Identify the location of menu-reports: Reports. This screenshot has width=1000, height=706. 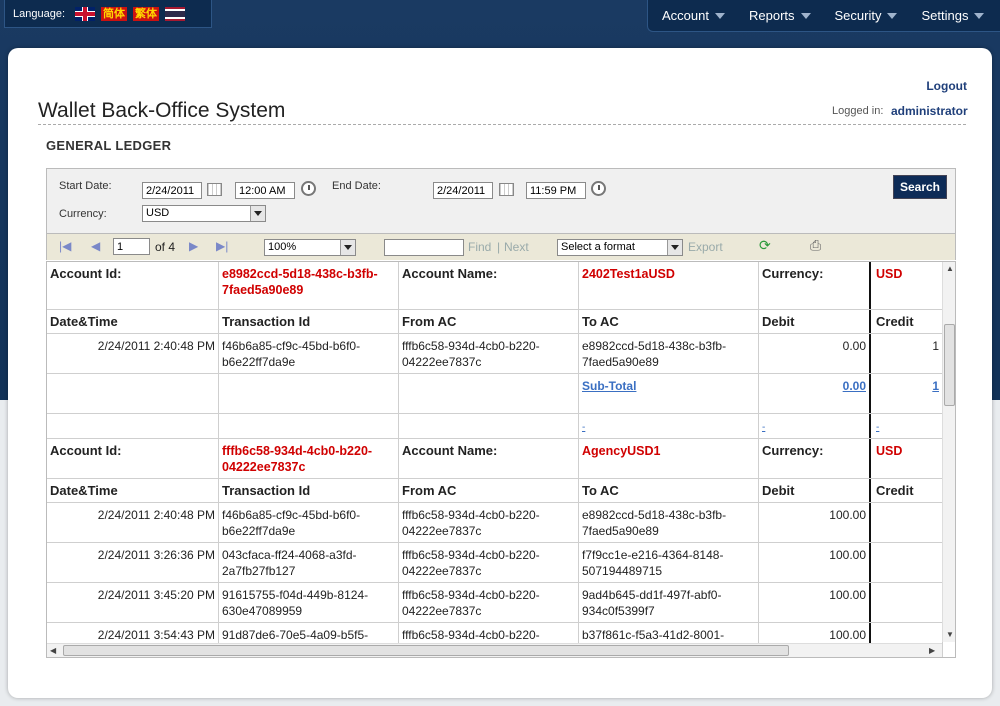
(778, 15).